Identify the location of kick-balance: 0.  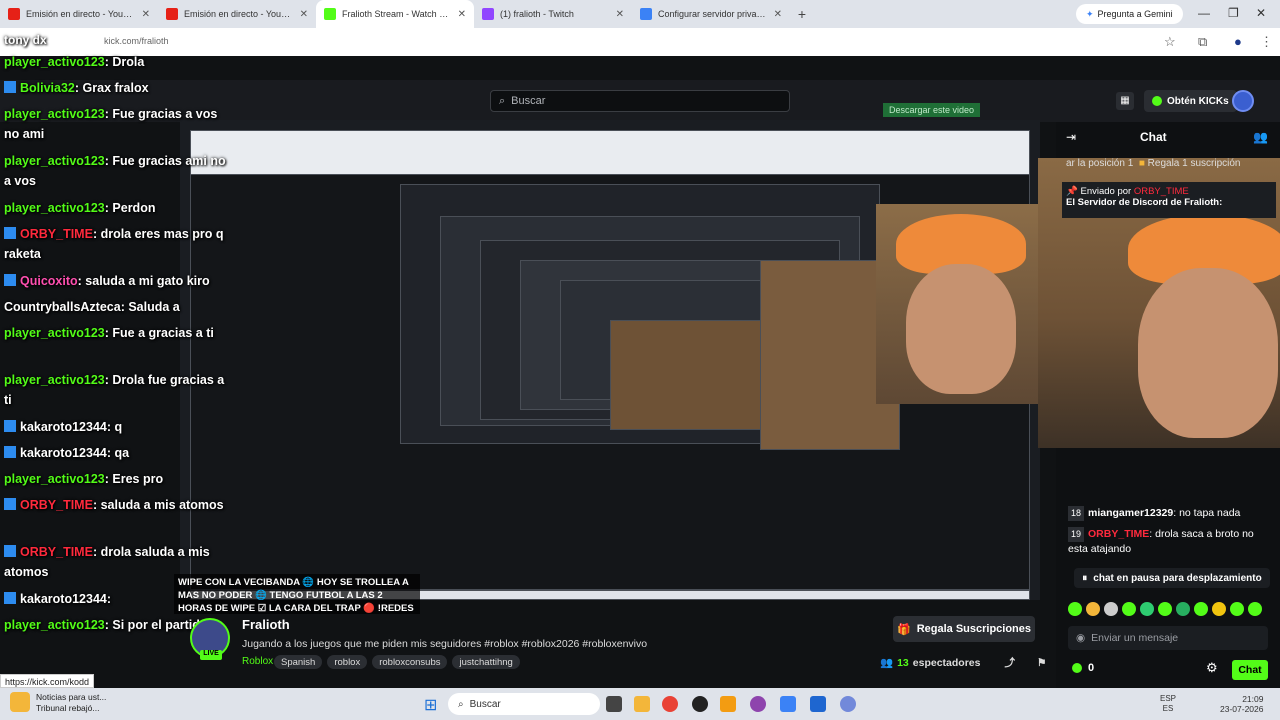
(1083, 668).